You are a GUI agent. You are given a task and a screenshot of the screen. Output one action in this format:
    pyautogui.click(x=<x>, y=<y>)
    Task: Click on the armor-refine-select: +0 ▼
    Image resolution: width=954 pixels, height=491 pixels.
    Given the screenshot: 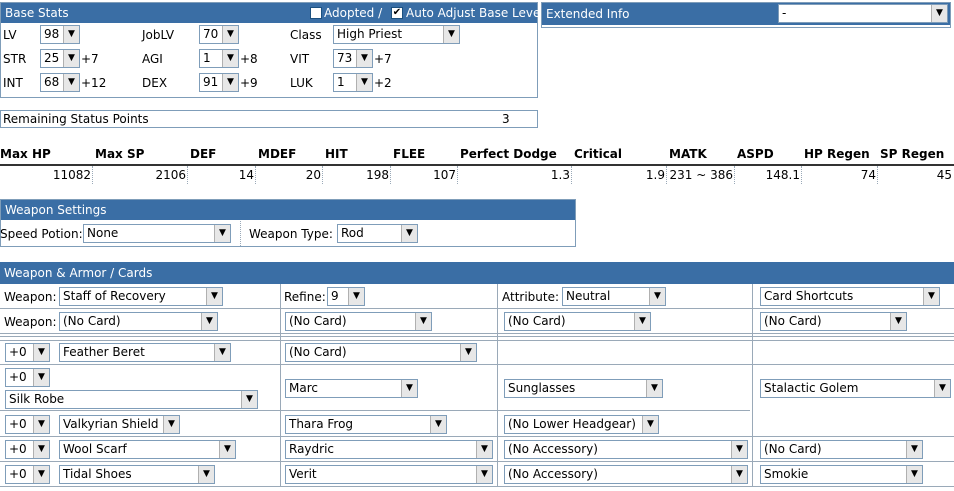 What is the action you would take?
    pyautogui.click(x=27, y=377)
    